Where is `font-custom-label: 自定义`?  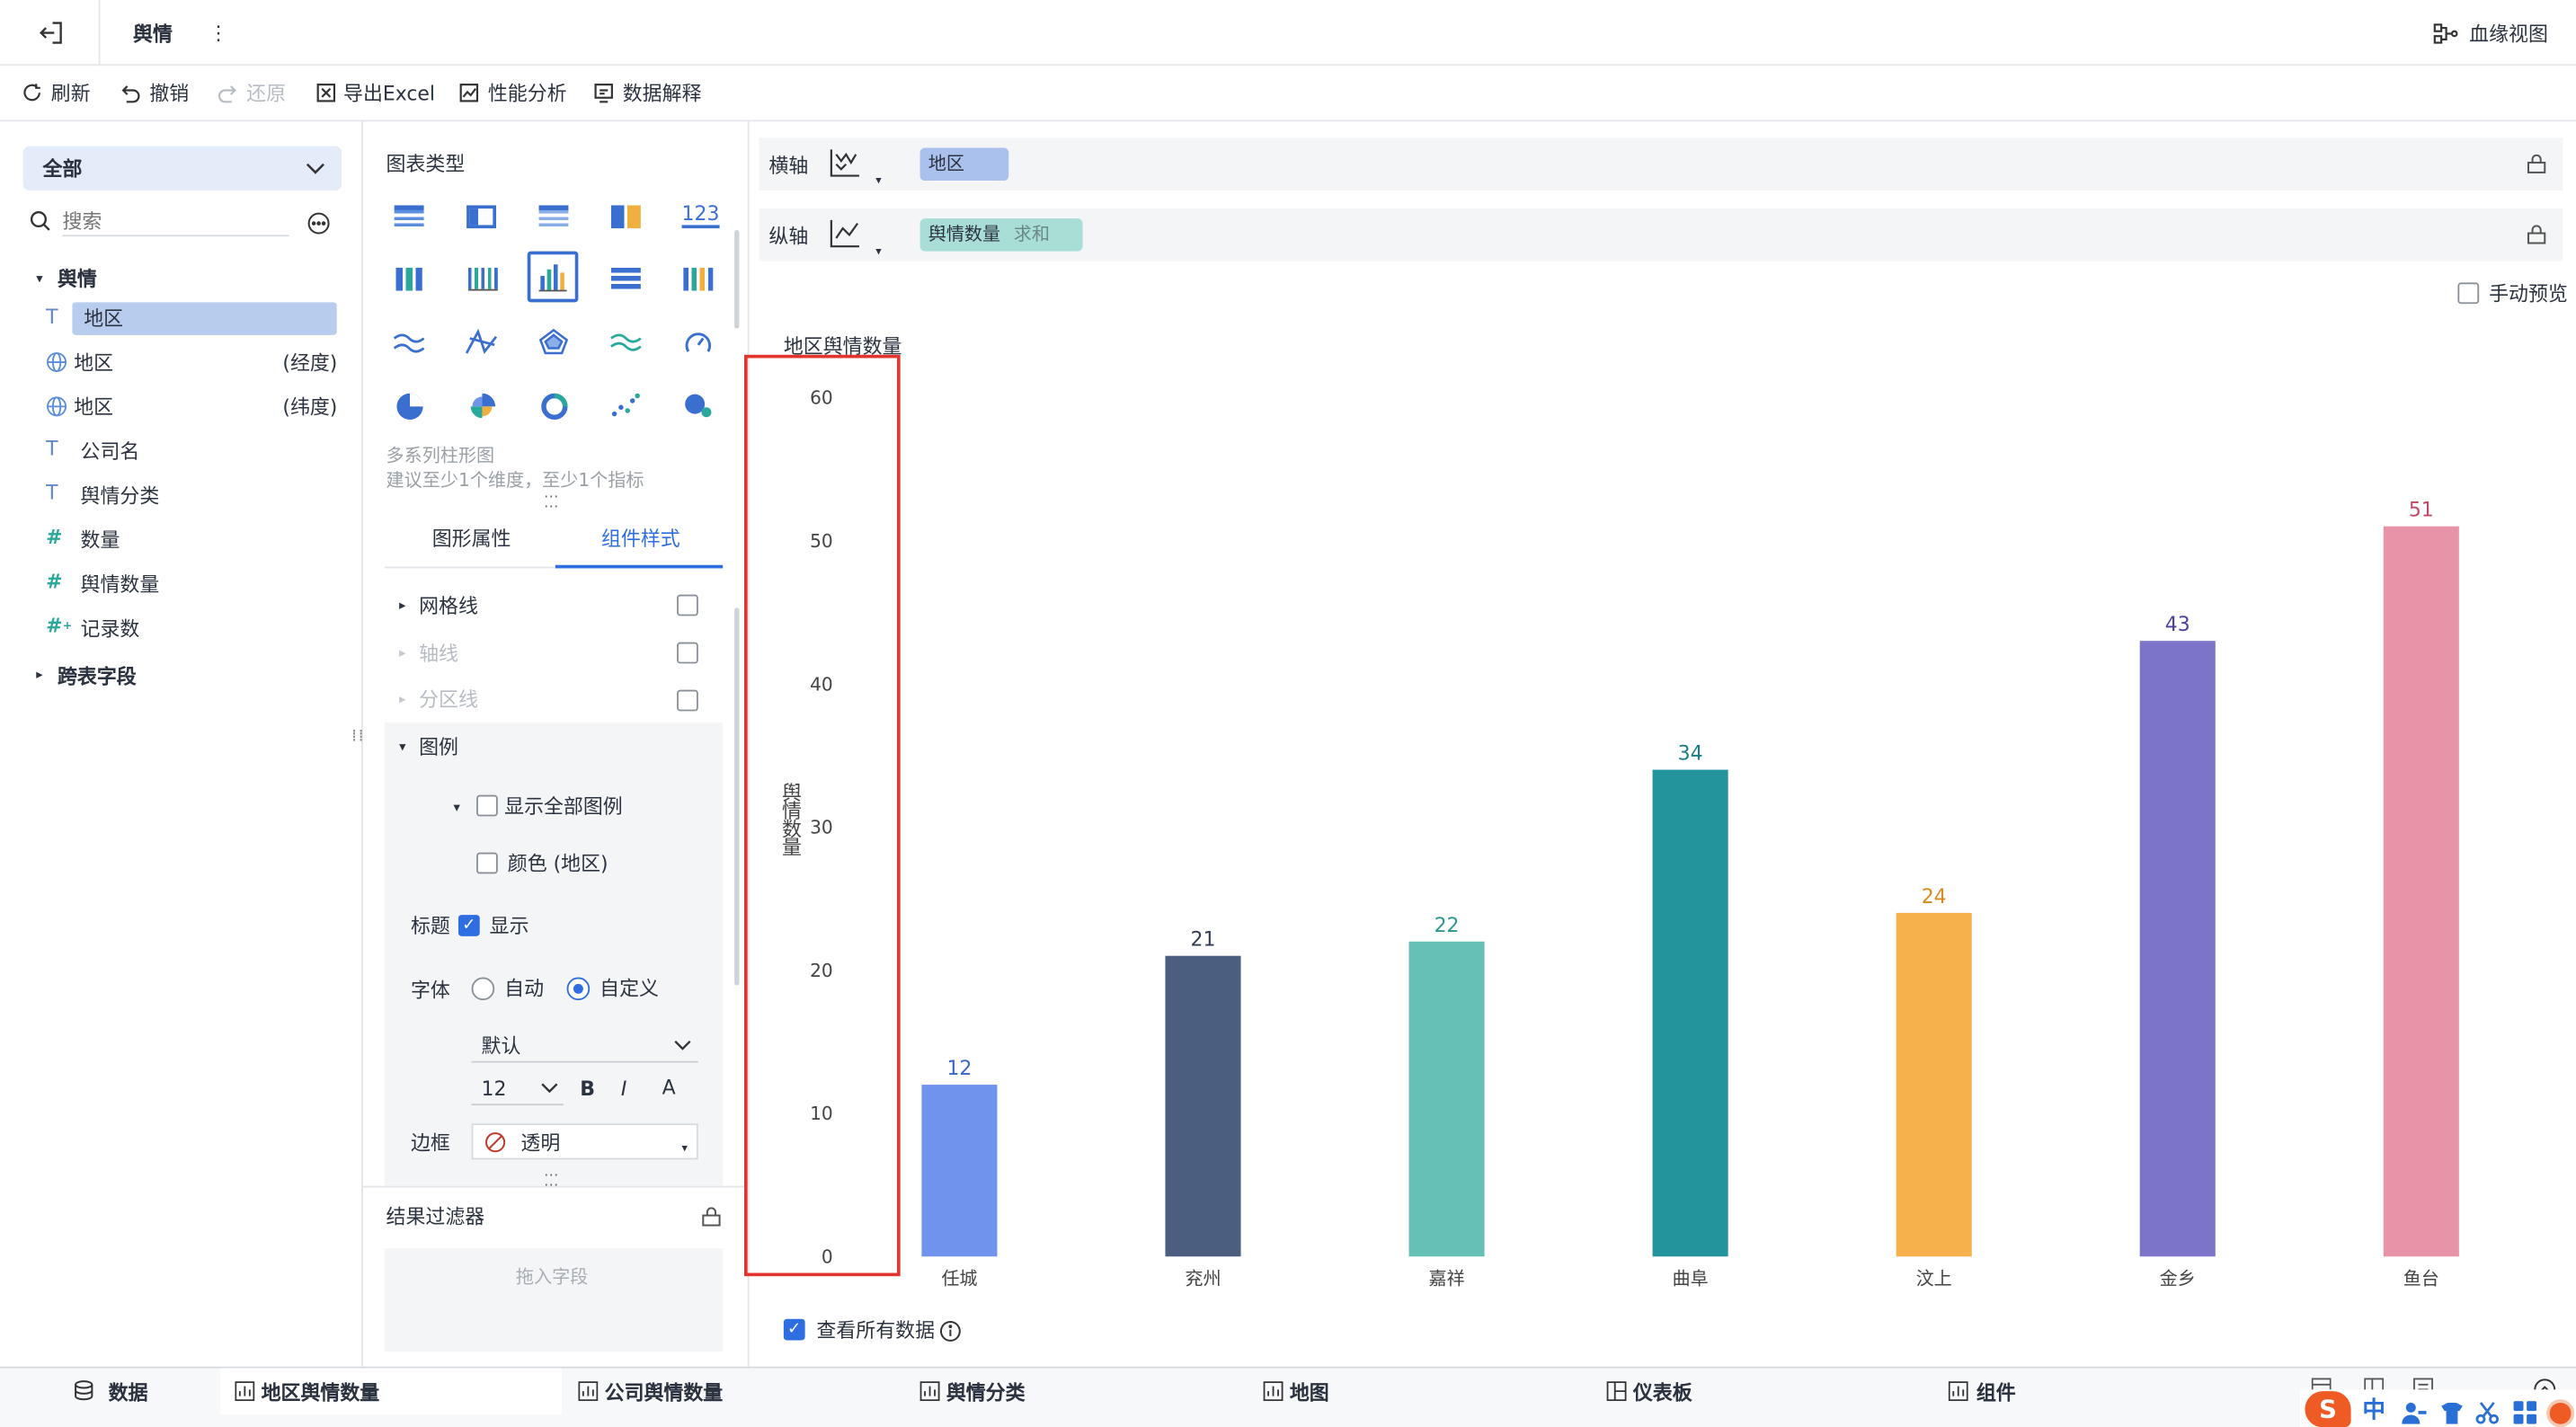 font-custom-label: 自定义 is located at coordinates (629, 989).